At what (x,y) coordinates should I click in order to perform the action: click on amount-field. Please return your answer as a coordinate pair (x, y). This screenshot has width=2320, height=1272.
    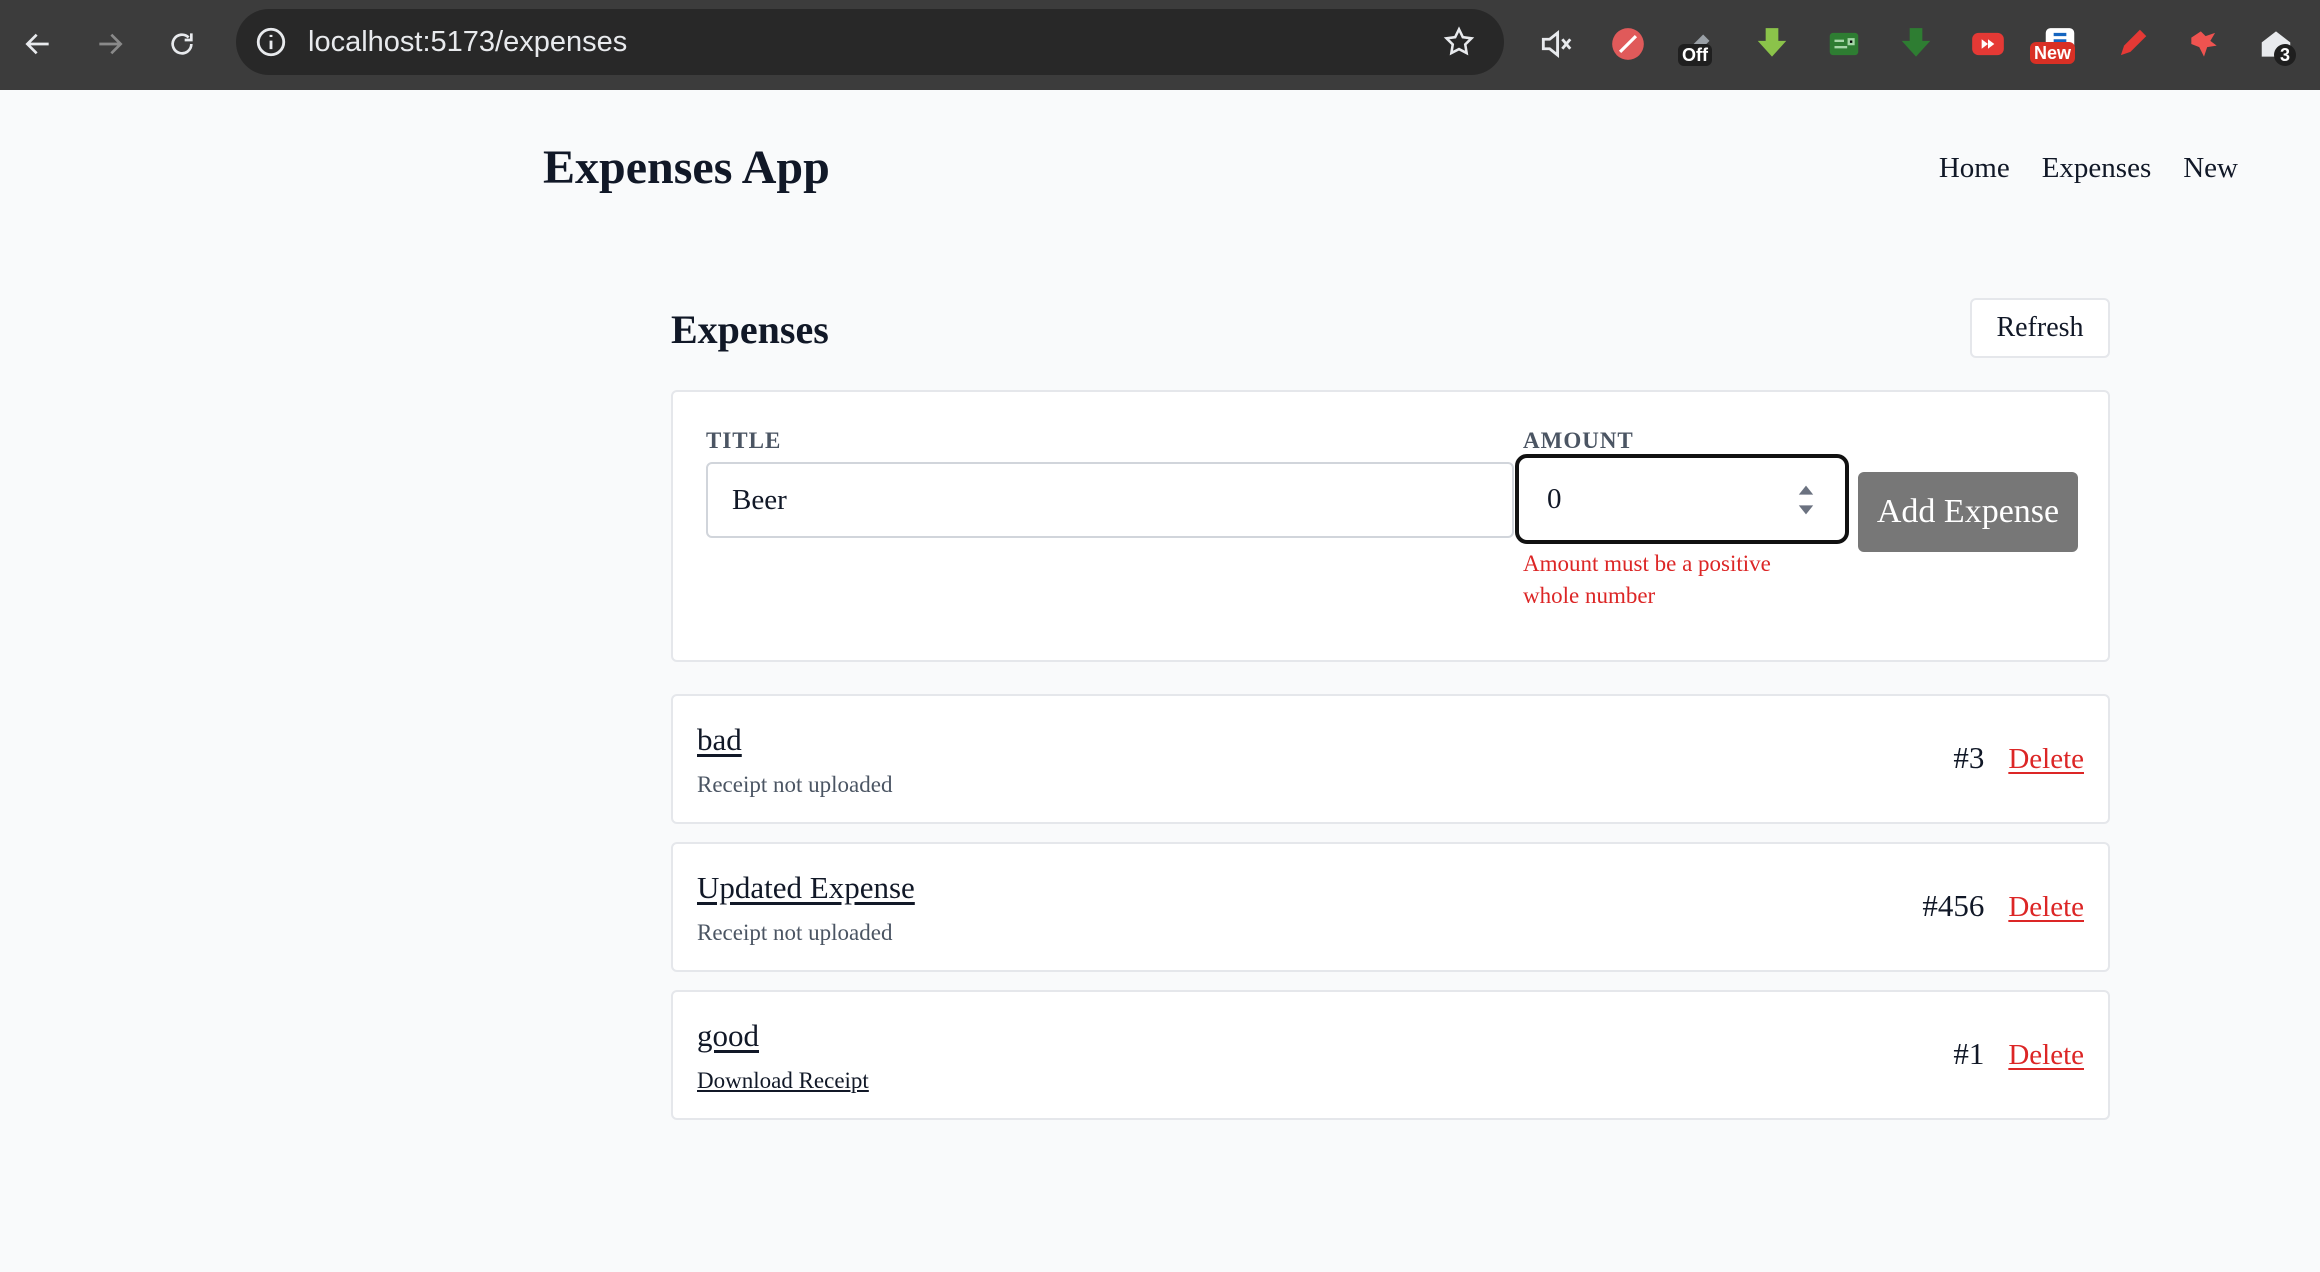
    Looking at the image, I should click on (1682, 499).